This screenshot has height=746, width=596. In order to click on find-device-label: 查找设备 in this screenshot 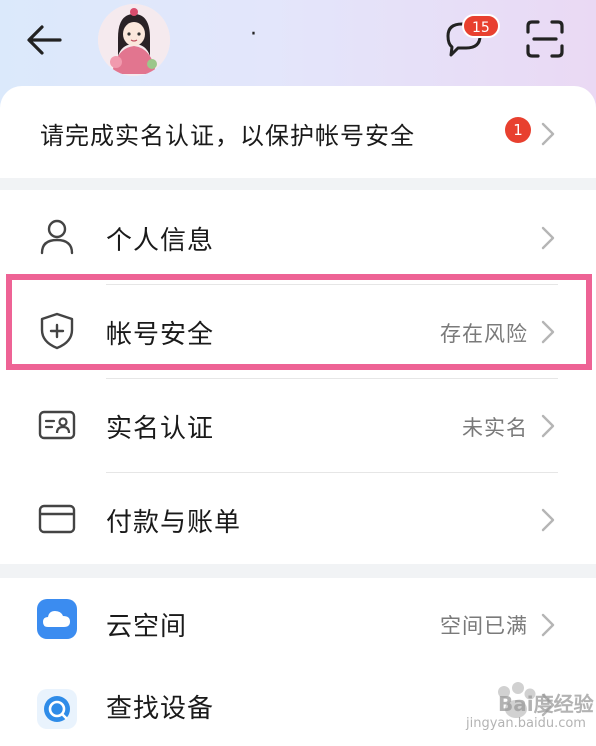, I will do `click(160, 709)`.